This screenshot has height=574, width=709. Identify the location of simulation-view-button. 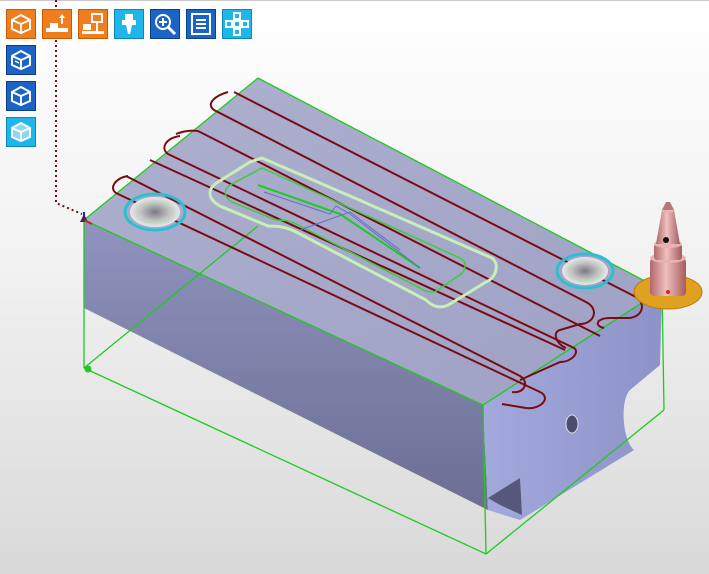
(21, 132).